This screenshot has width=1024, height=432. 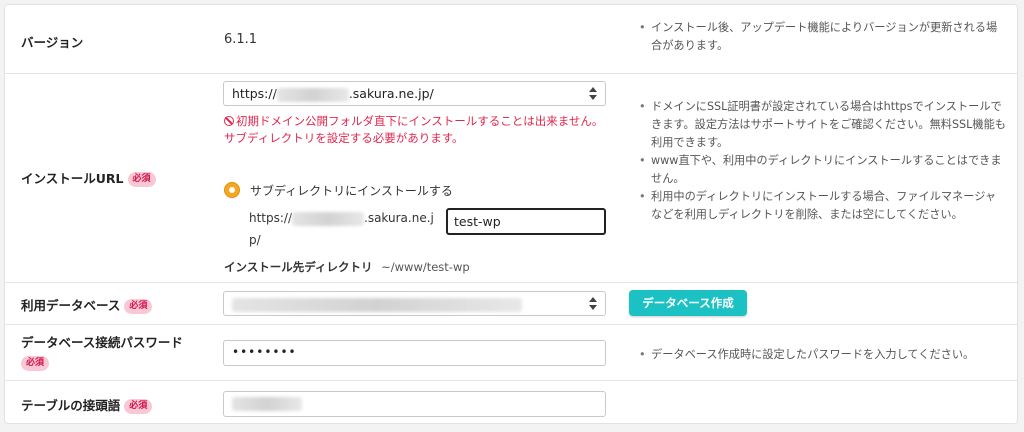 I want to click on domain-select-suffix: .sakura.ne.jp/, so click(x=391, y=93).